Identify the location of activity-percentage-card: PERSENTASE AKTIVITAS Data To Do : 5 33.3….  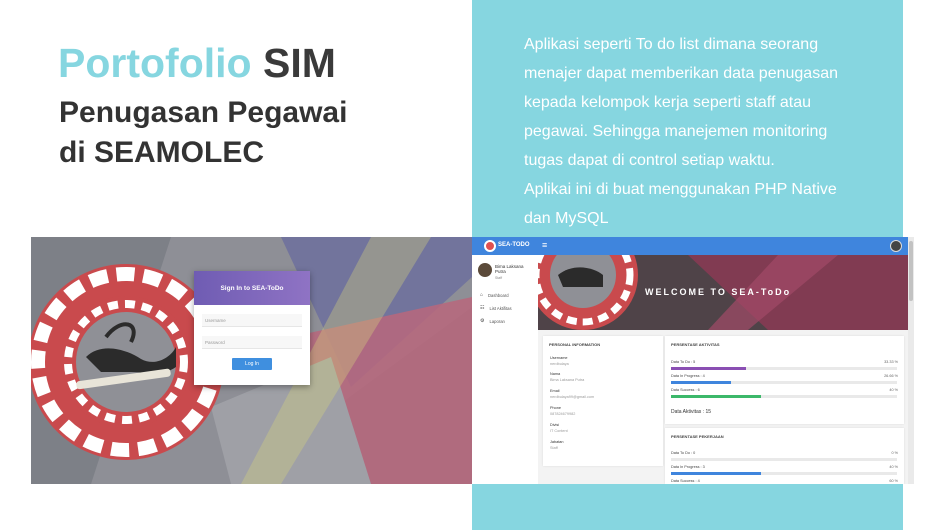
(784, 380).